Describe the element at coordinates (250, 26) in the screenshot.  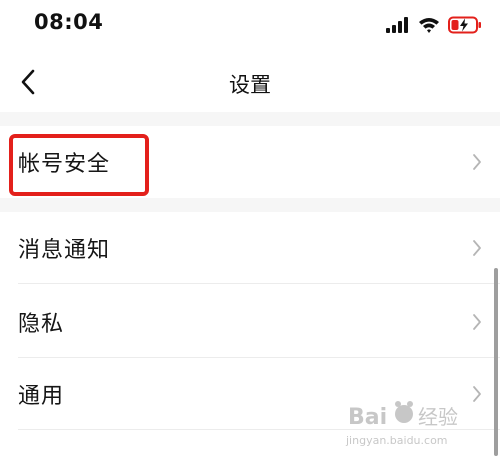
I see `status-bar: 08:04` at that location.